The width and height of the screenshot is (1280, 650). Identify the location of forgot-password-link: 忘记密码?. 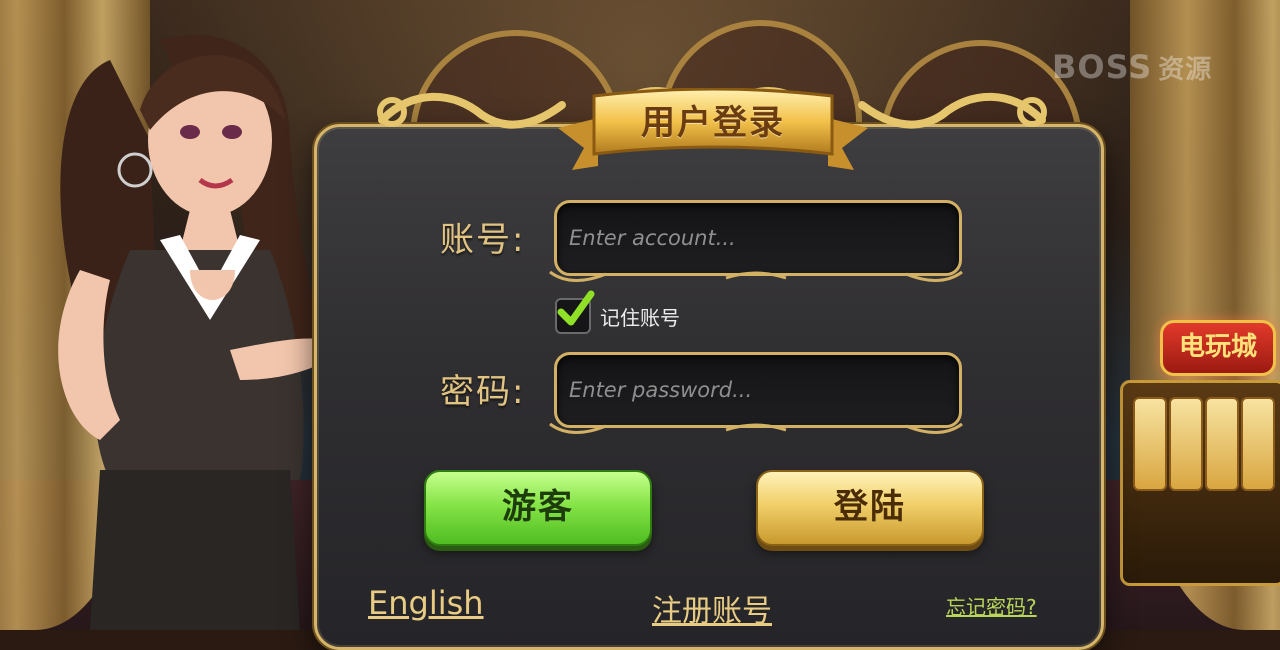
(991, 605).